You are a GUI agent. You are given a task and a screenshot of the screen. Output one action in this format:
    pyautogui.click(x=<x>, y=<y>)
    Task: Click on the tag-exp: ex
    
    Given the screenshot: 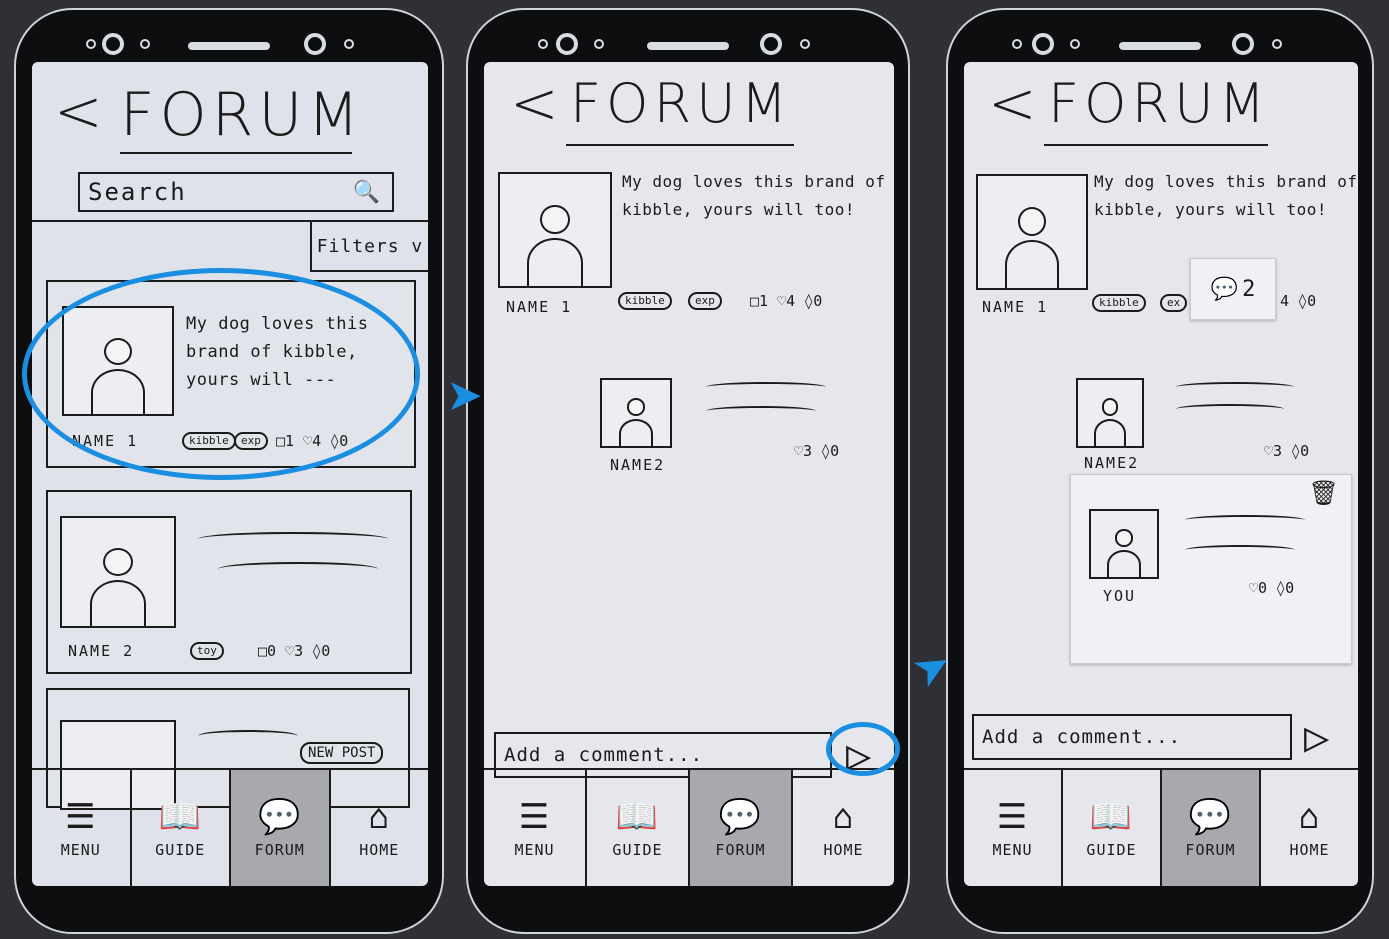 What is the action you would take?
    pyautogui.click(x=1174, y=303)
    